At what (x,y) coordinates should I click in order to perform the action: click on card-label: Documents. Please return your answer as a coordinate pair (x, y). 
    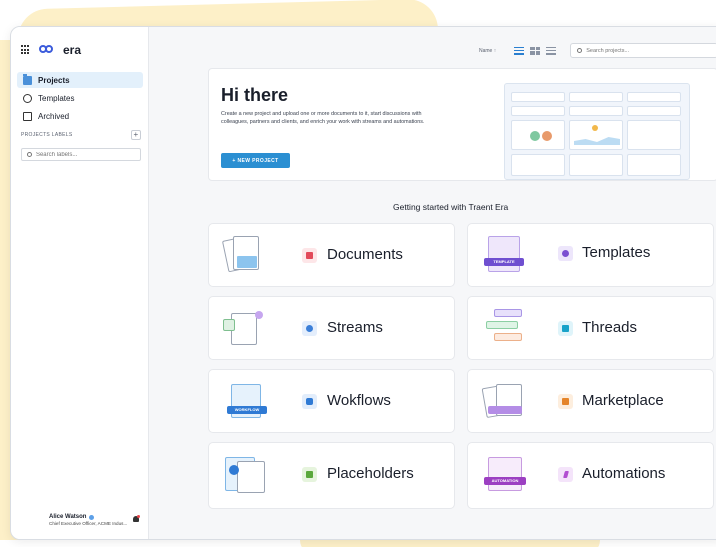
    Looking at the image, I should click on (365, 254).